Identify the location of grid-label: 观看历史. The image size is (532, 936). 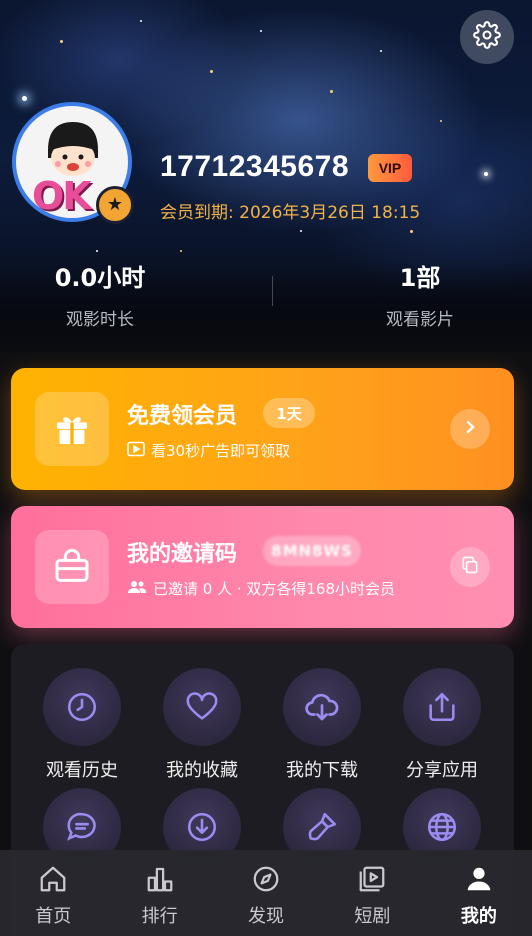
(82, 770).